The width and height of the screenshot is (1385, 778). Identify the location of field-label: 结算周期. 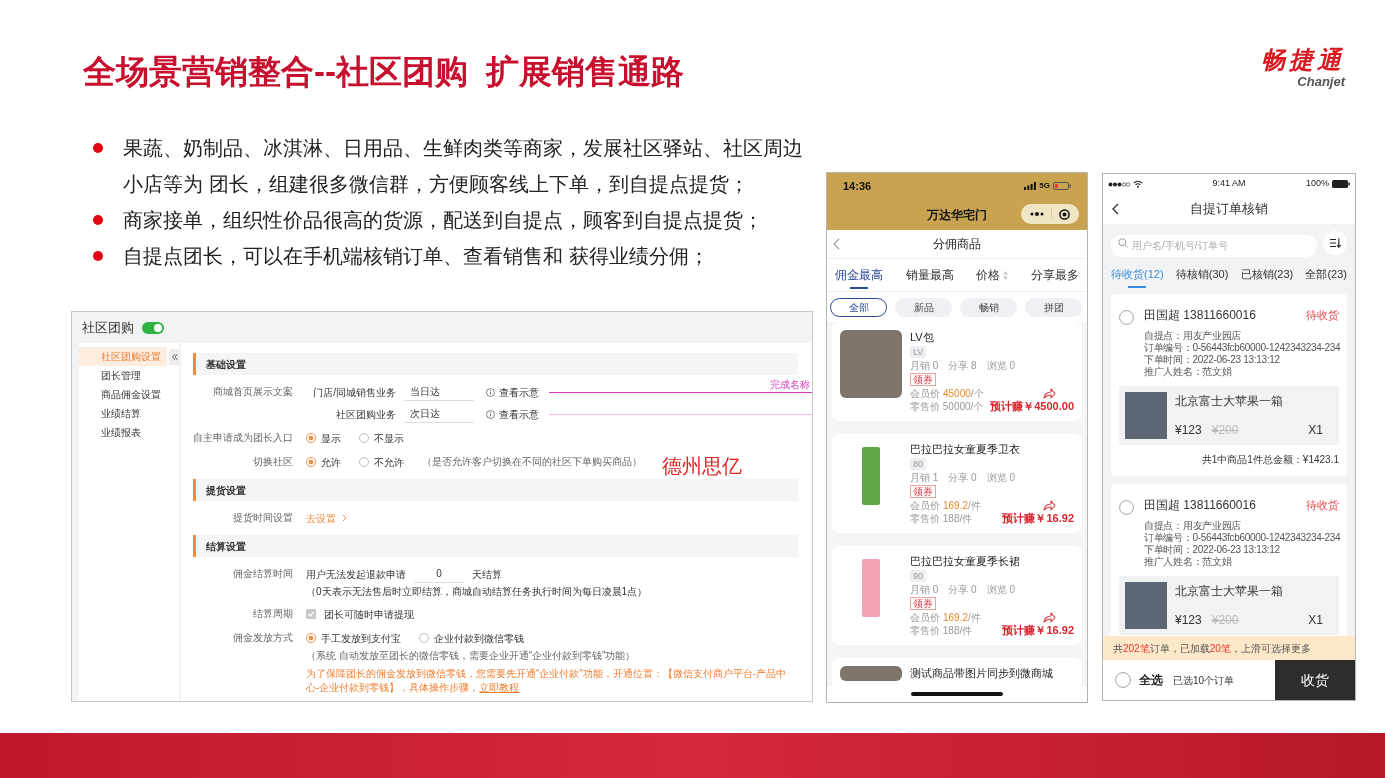
(272, 614).